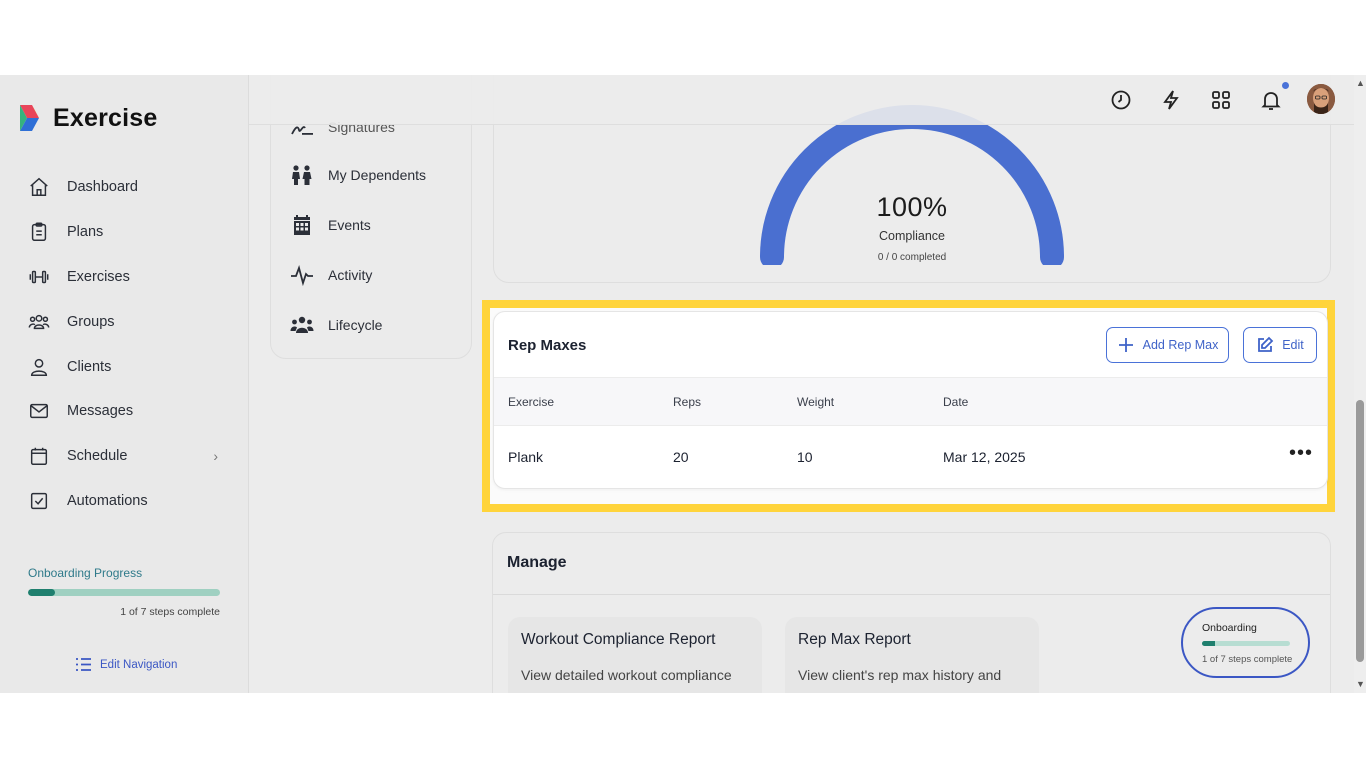 Image resolution: width=1366 pixels, height=768 pixels. What do you see at coordinates (531, 402) in the screenshot?
I see `column-header-exercise: Exercise` at bounding box center [531, 402].